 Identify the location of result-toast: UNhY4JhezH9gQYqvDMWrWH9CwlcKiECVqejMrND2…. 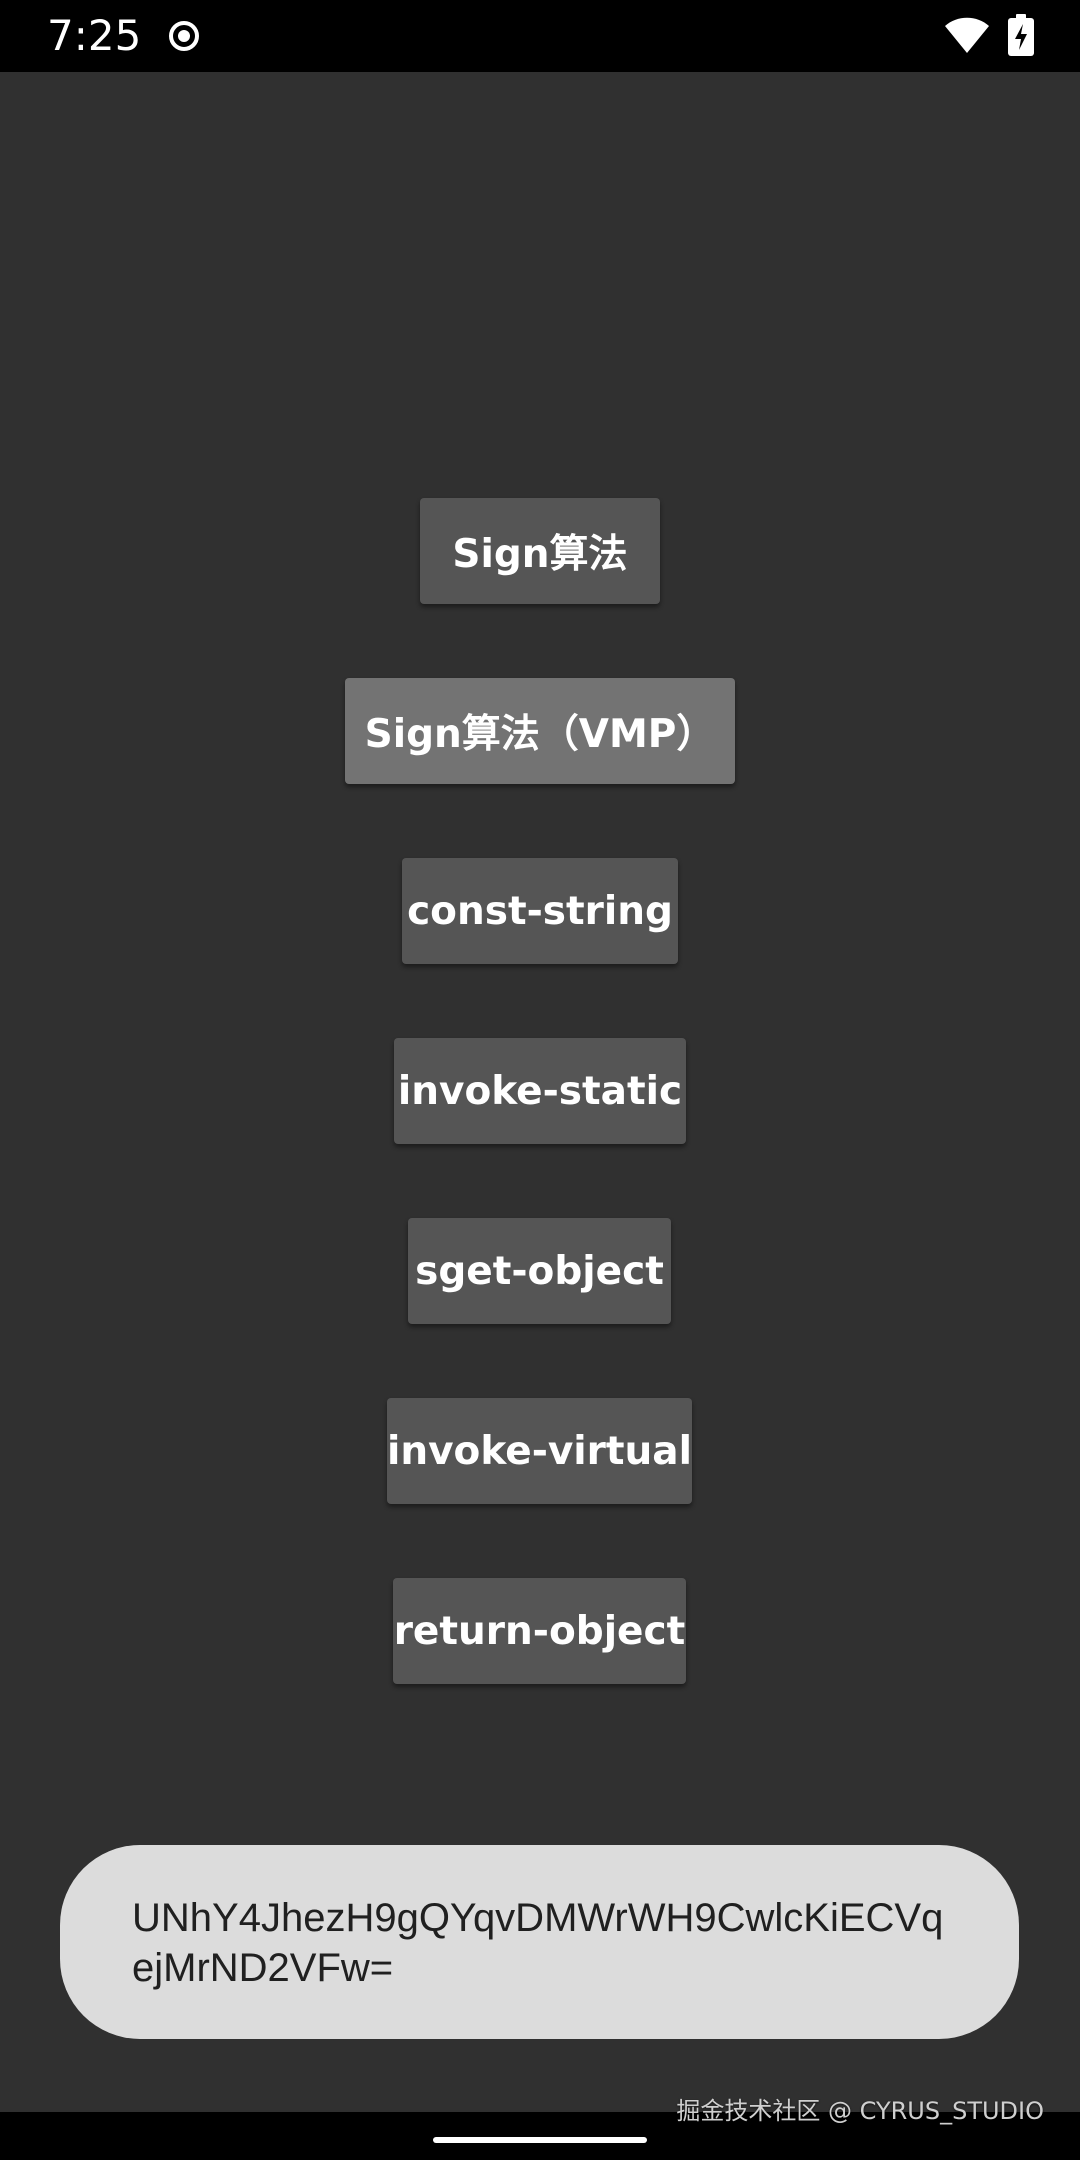
(539, 1942).